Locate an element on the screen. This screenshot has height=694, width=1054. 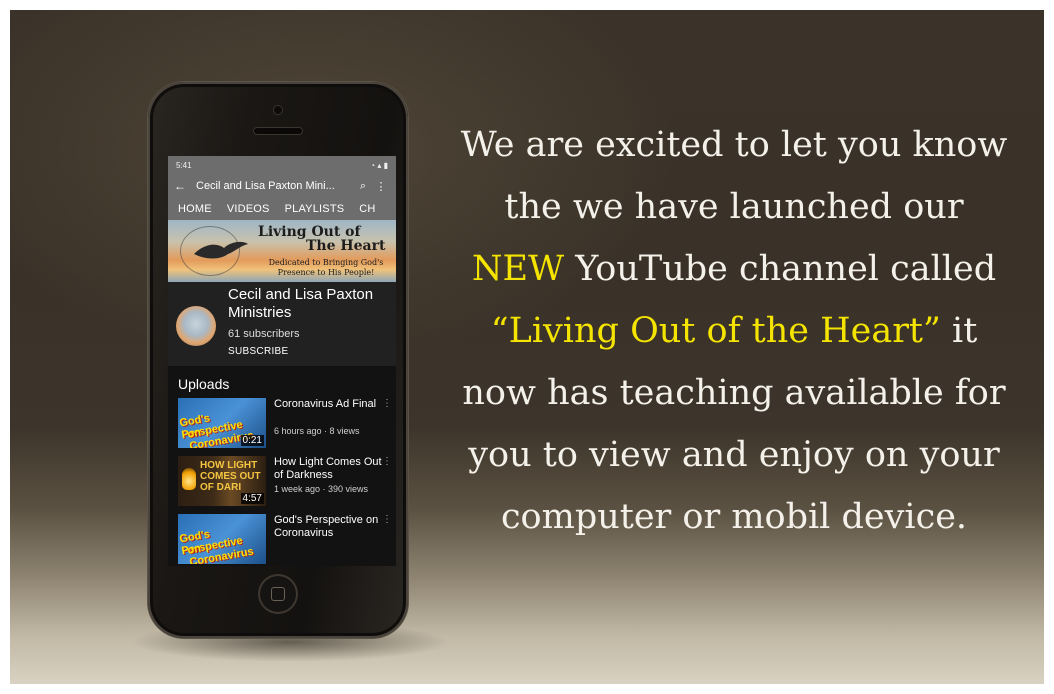
status-time: 5:41 is located at coordinates (184, 165).